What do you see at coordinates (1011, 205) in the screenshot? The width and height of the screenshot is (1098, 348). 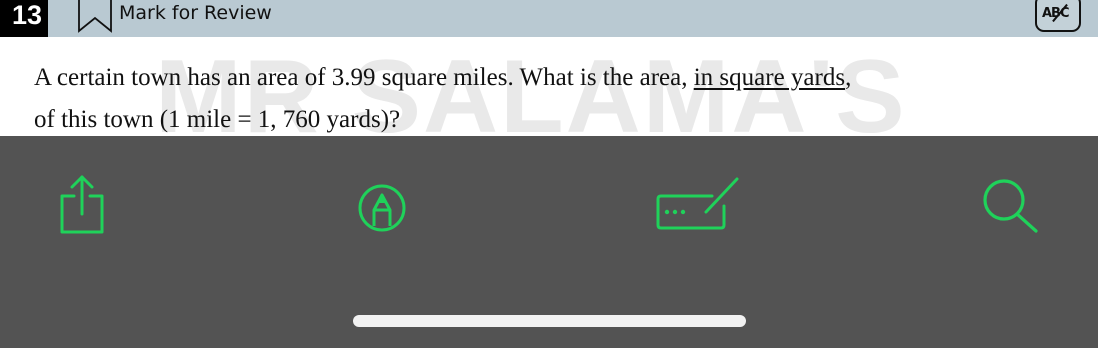 I see `search-icon` at bounding box center [1011, 205].